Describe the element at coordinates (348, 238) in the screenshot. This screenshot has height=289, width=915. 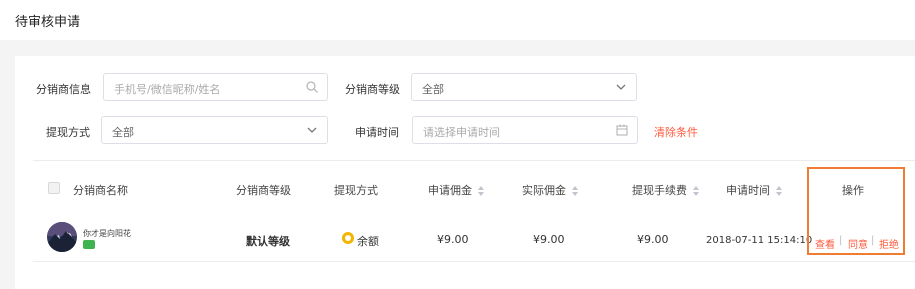
I see `balance-icon` at that location.